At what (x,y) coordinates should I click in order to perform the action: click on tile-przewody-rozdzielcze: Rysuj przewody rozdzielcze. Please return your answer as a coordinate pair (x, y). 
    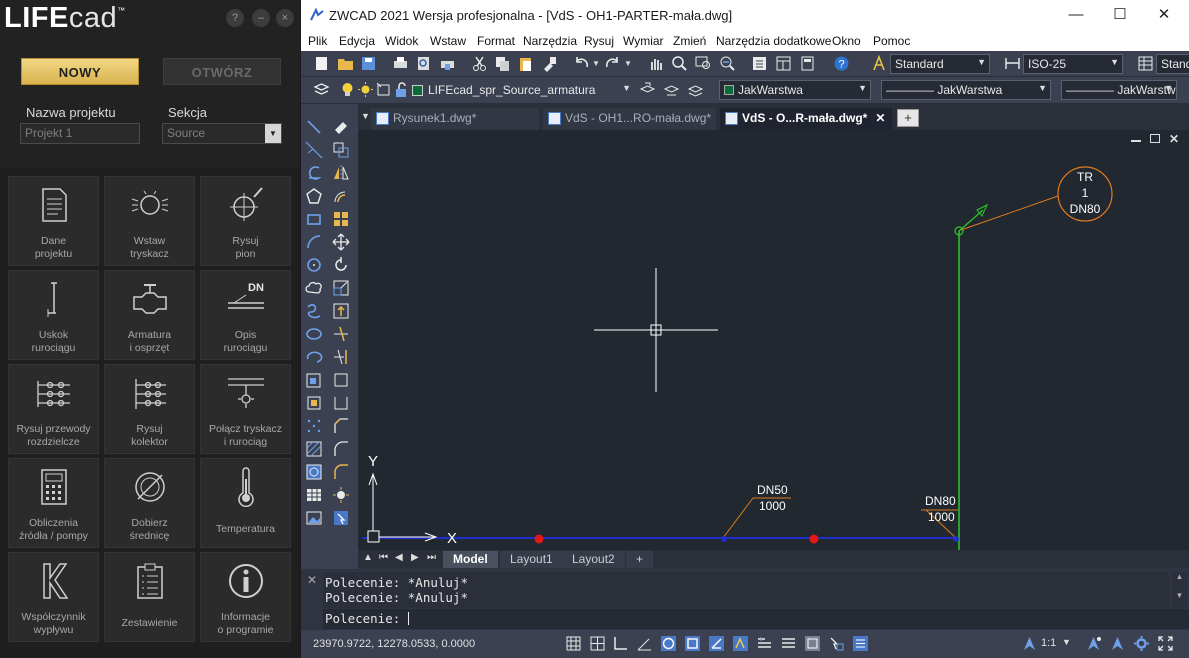
    Looking at the image, I should click on (53, 409).